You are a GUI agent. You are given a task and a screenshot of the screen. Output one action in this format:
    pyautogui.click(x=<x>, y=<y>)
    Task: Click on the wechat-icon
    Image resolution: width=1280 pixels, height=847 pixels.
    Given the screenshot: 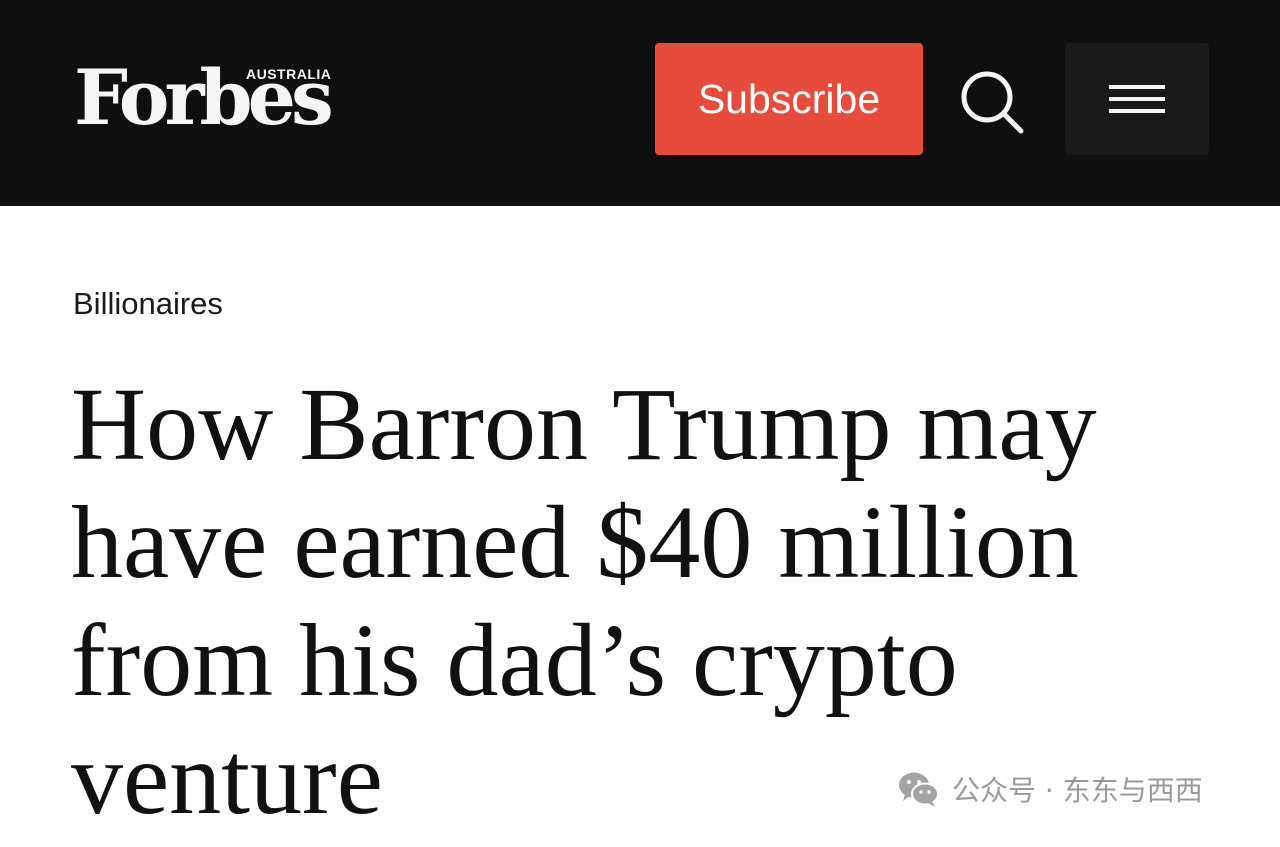 What is the action you would take?
    pyautogui.click(x=919, y=789)
    